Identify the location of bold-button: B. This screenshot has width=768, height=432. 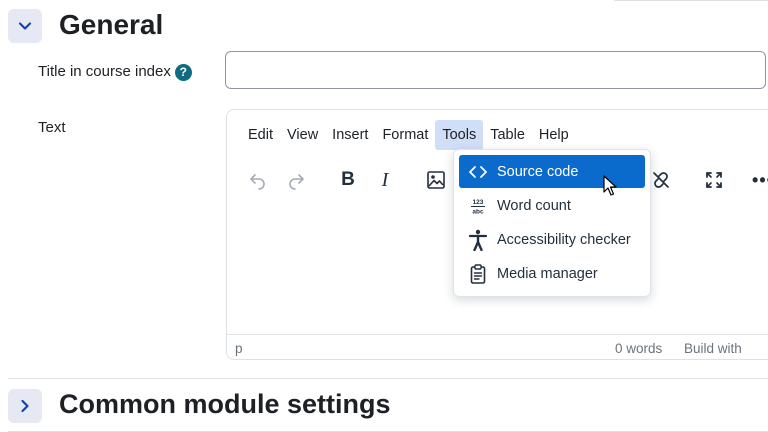
(348, 180).